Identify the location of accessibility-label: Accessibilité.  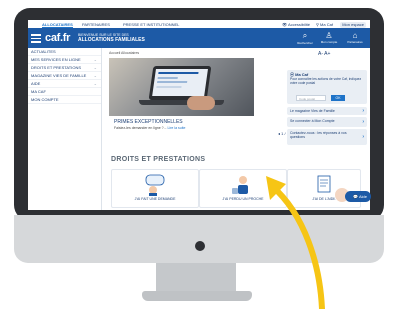
(298, 24).